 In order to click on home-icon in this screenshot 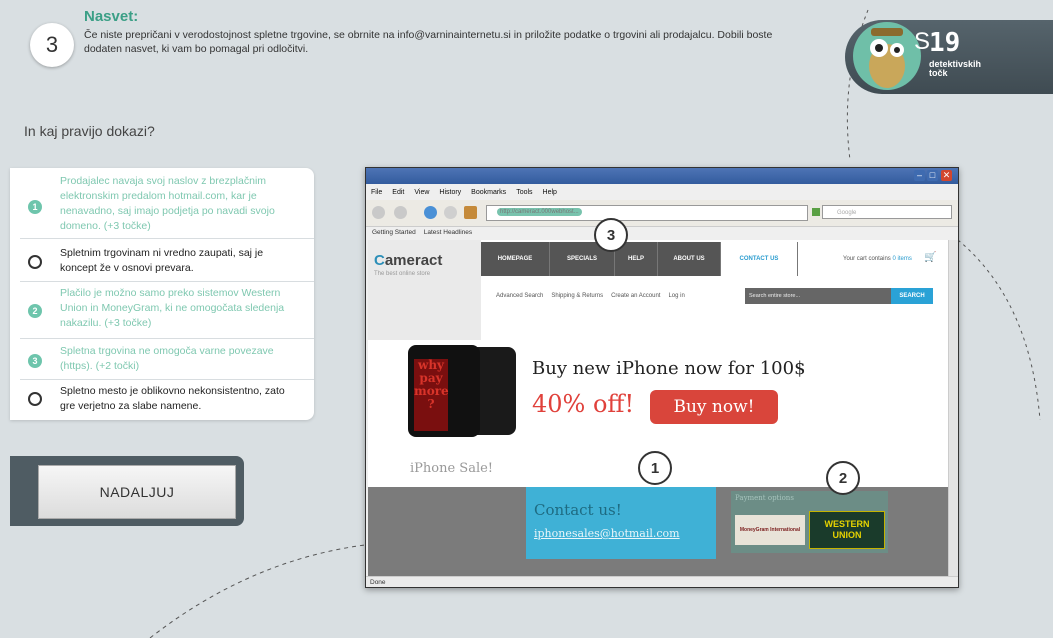, I will do `click(470, 212)`.